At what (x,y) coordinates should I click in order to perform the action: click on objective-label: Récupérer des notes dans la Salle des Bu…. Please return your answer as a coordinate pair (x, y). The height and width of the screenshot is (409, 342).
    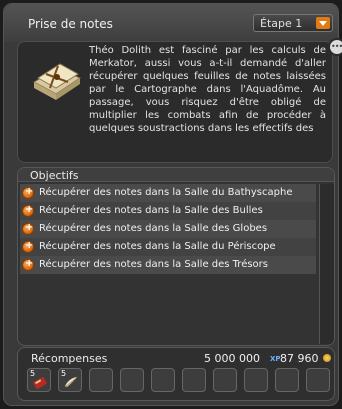
    Looking at the image, I should click on (151, 210).